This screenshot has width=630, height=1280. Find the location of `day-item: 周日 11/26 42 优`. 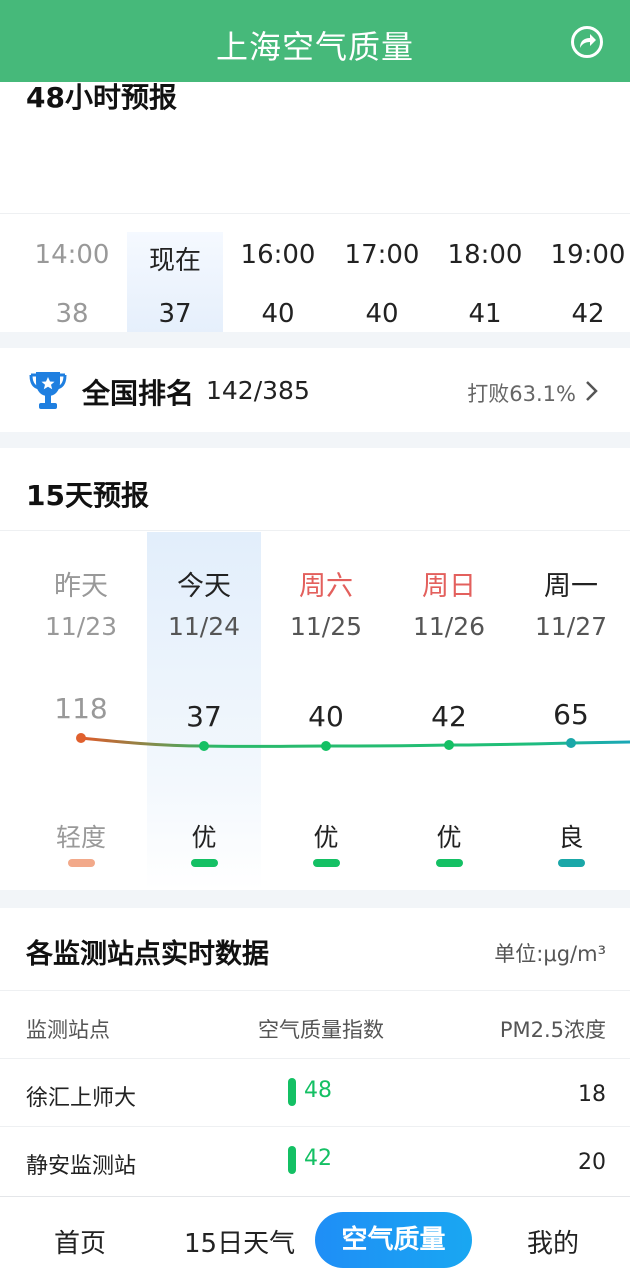

day-item: 周日 11/26 42 优 is located at coordinates (449, 713).